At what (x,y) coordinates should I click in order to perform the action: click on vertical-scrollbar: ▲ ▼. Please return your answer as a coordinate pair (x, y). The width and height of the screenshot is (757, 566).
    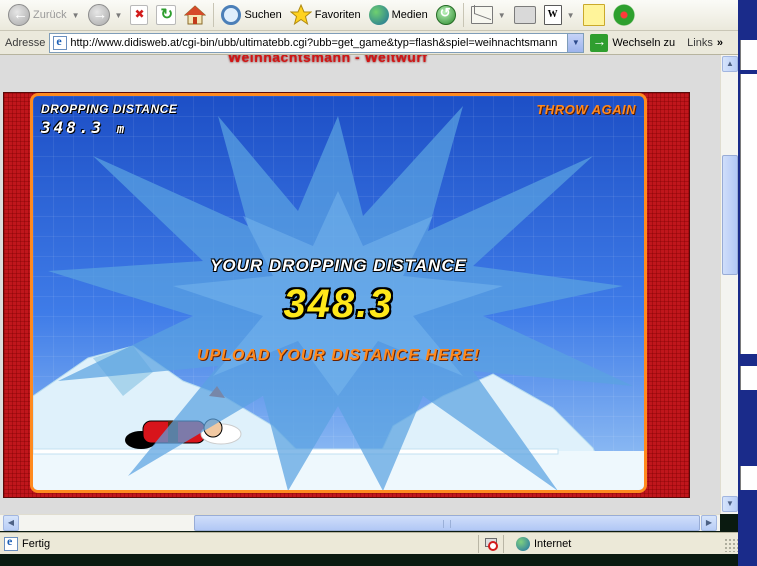
    Looking at the image, I should click on (729, 284).